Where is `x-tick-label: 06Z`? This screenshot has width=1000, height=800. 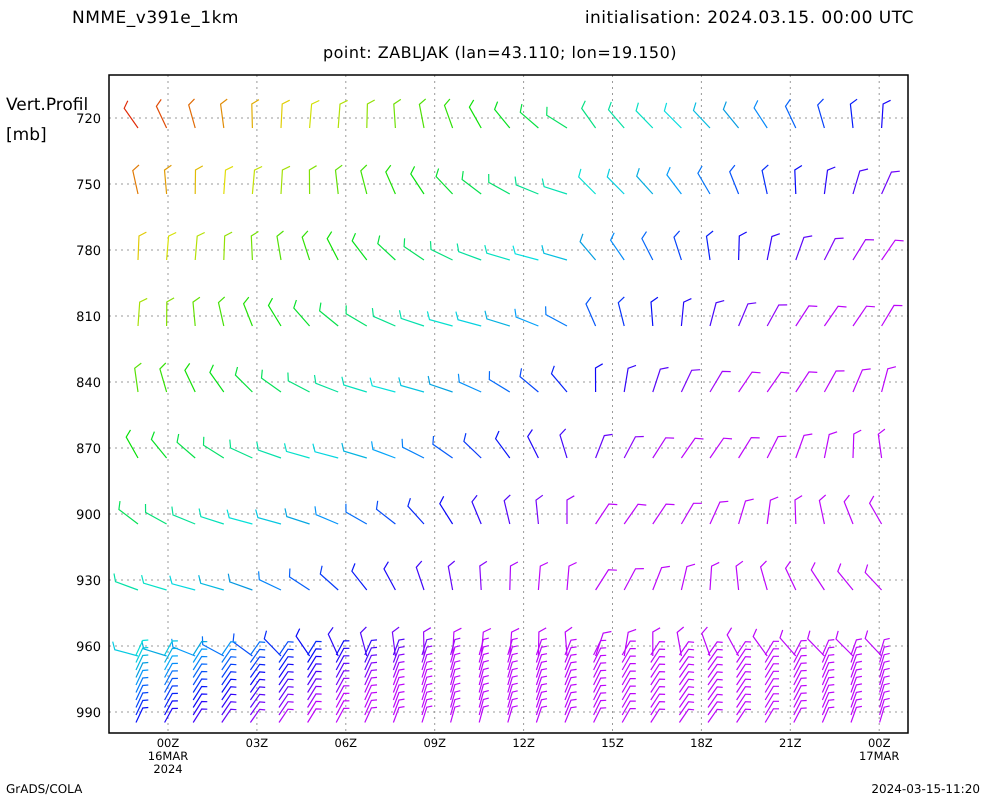 x-tick-label: 06Z is located at coordinates (346, 743).